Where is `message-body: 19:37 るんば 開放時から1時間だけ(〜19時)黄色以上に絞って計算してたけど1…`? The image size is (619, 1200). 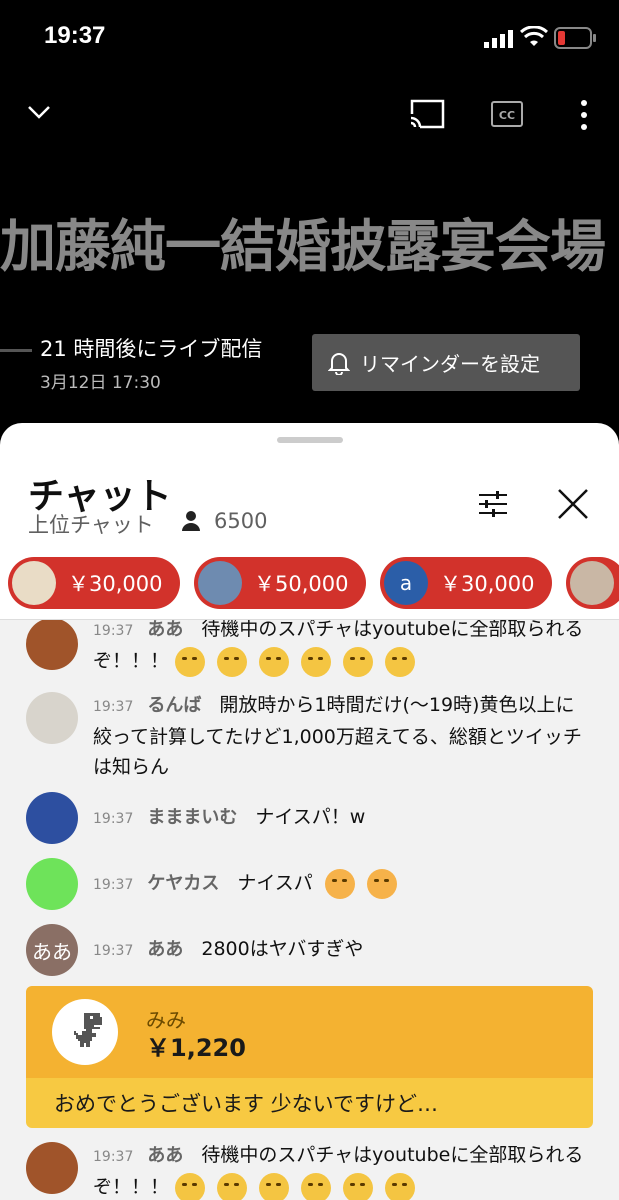
message-body: 19:37 るんば 開放時から1時間だけ(〜19時)黄色以上に絞って計算してたけど1… is located at coordinates (343, 736).